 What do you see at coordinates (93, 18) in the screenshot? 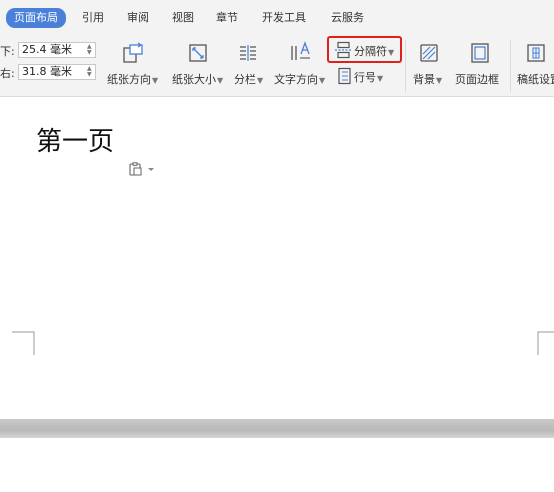
I see `tab-references: 引用` at bounding box center [93, 18].